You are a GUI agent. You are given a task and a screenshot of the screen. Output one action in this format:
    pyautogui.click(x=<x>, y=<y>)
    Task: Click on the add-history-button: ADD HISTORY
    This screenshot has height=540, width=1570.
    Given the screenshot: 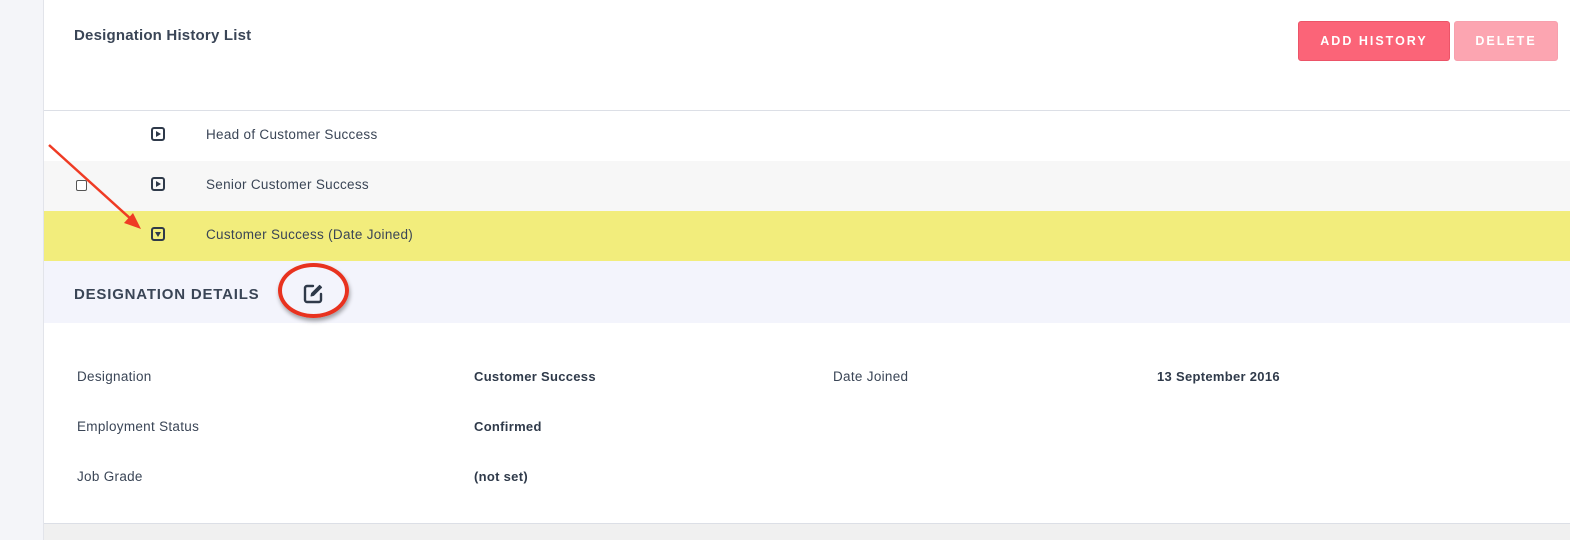 What is the action you would take?
    pyautogui.click(x=1374, y=41)
    